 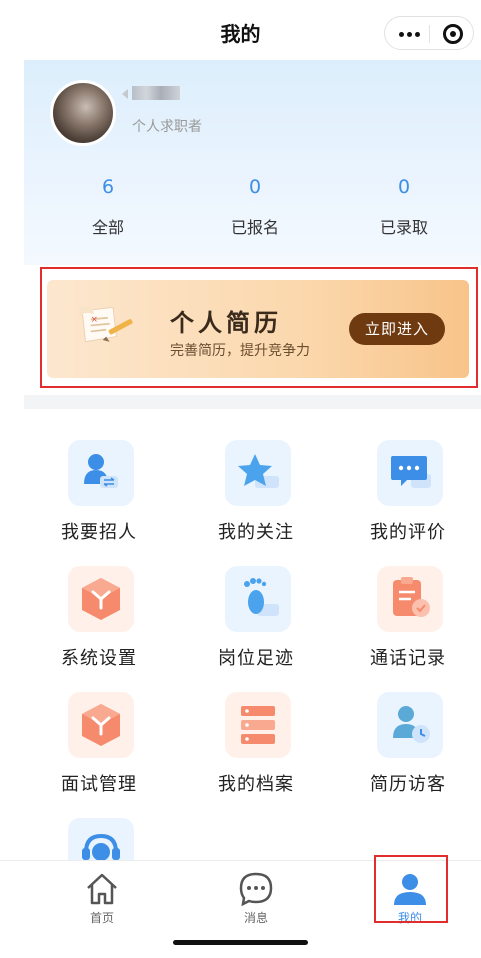 I want to click on grid-item-call-log: 通话记录, so click(x=407, y=626).